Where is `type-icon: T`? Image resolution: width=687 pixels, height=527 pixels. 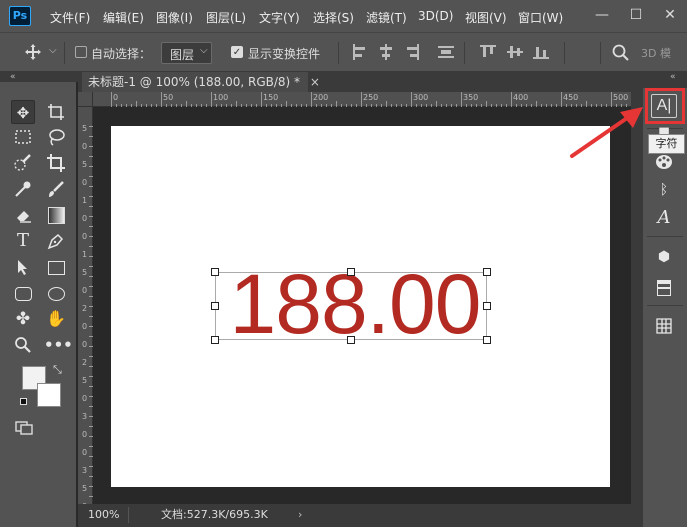 type-icon: T is located at coordinates (23, 241).